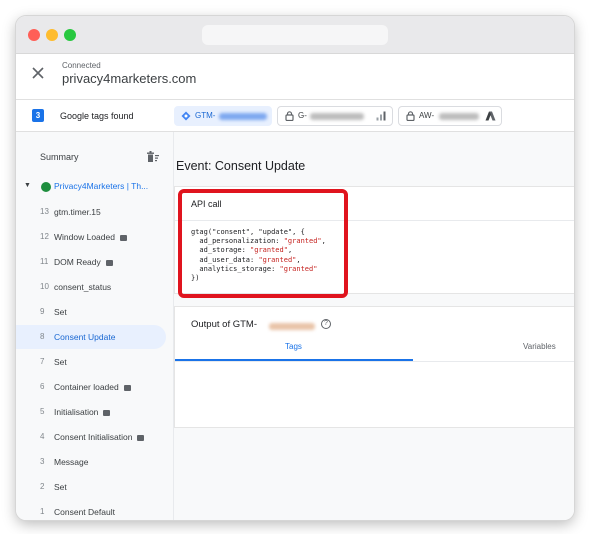 The width and height of the screenshot is (589, 534). What do you see at coordinates (93, 437) in the screenshot?
I see `event-name-text: Consent Initialisation` at bounding box center [93, 437].